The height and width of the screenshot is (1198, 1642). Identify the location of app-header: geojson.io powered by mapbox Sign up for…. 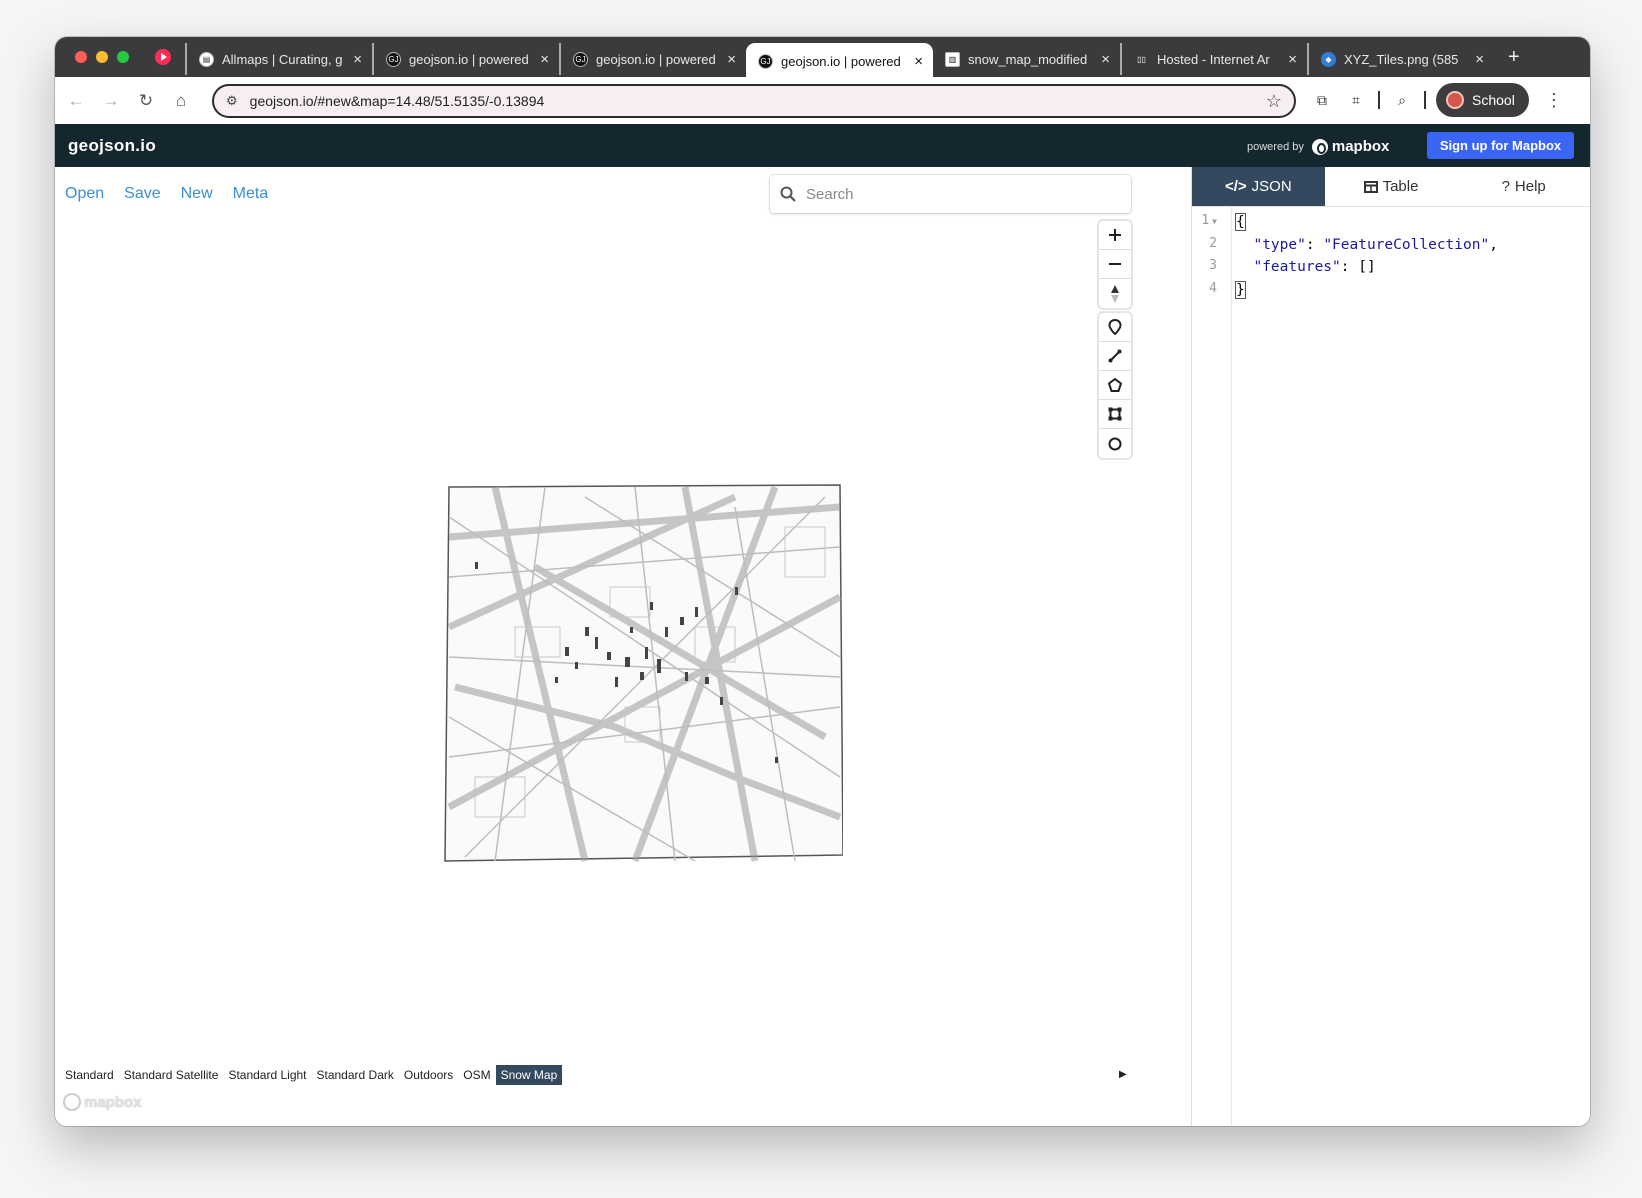
(822, 145).